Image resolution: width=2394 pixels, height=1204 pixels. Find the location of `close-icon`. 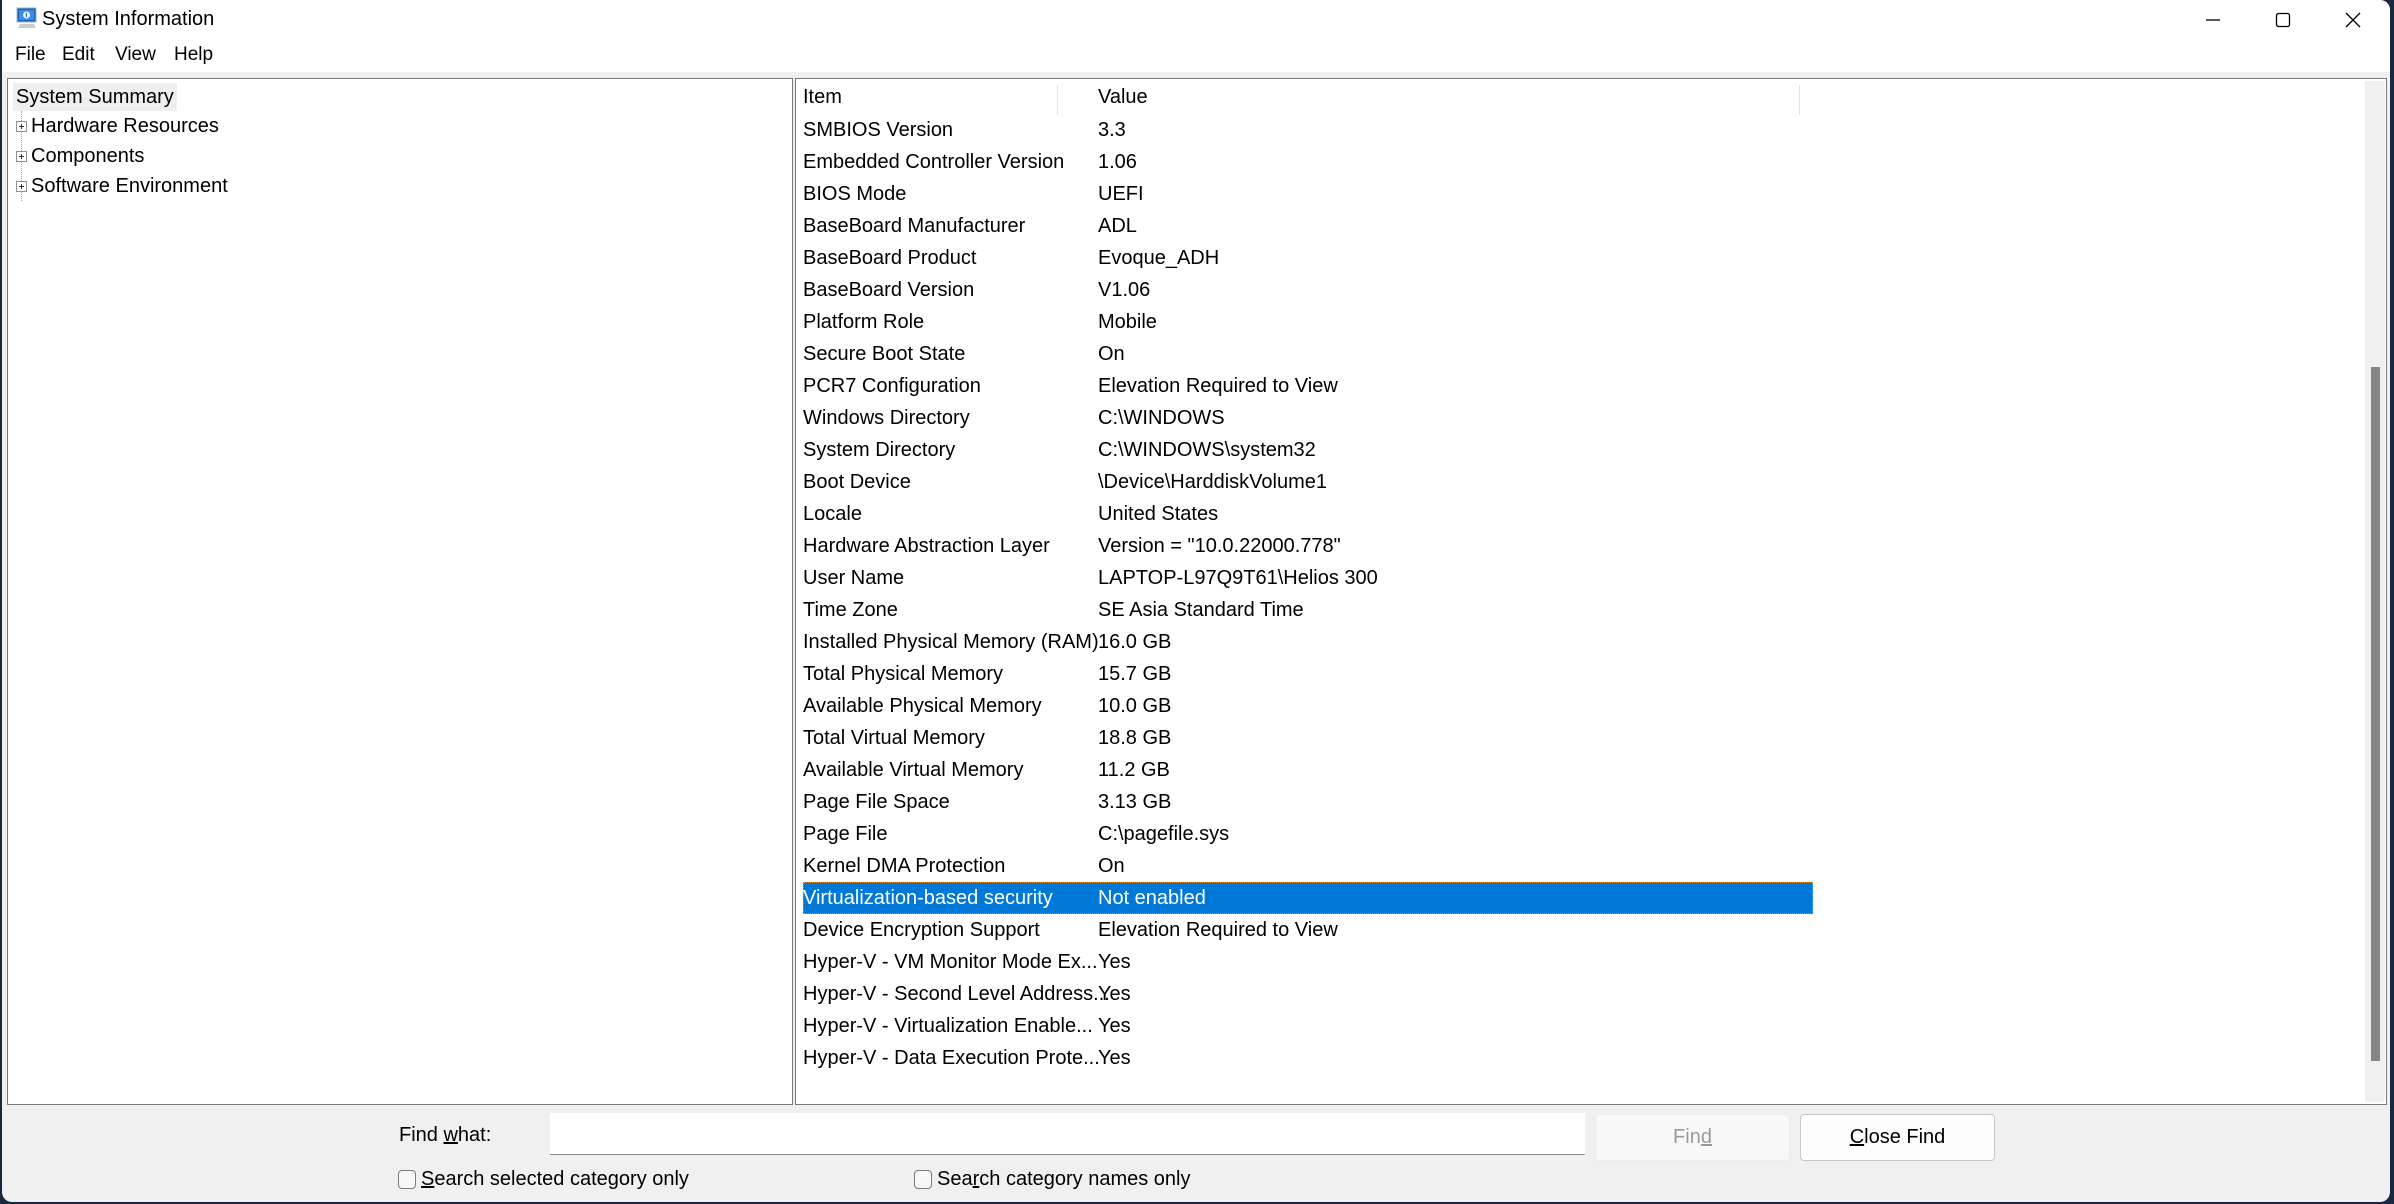

close-icon is located at coordinates (2353, 20).